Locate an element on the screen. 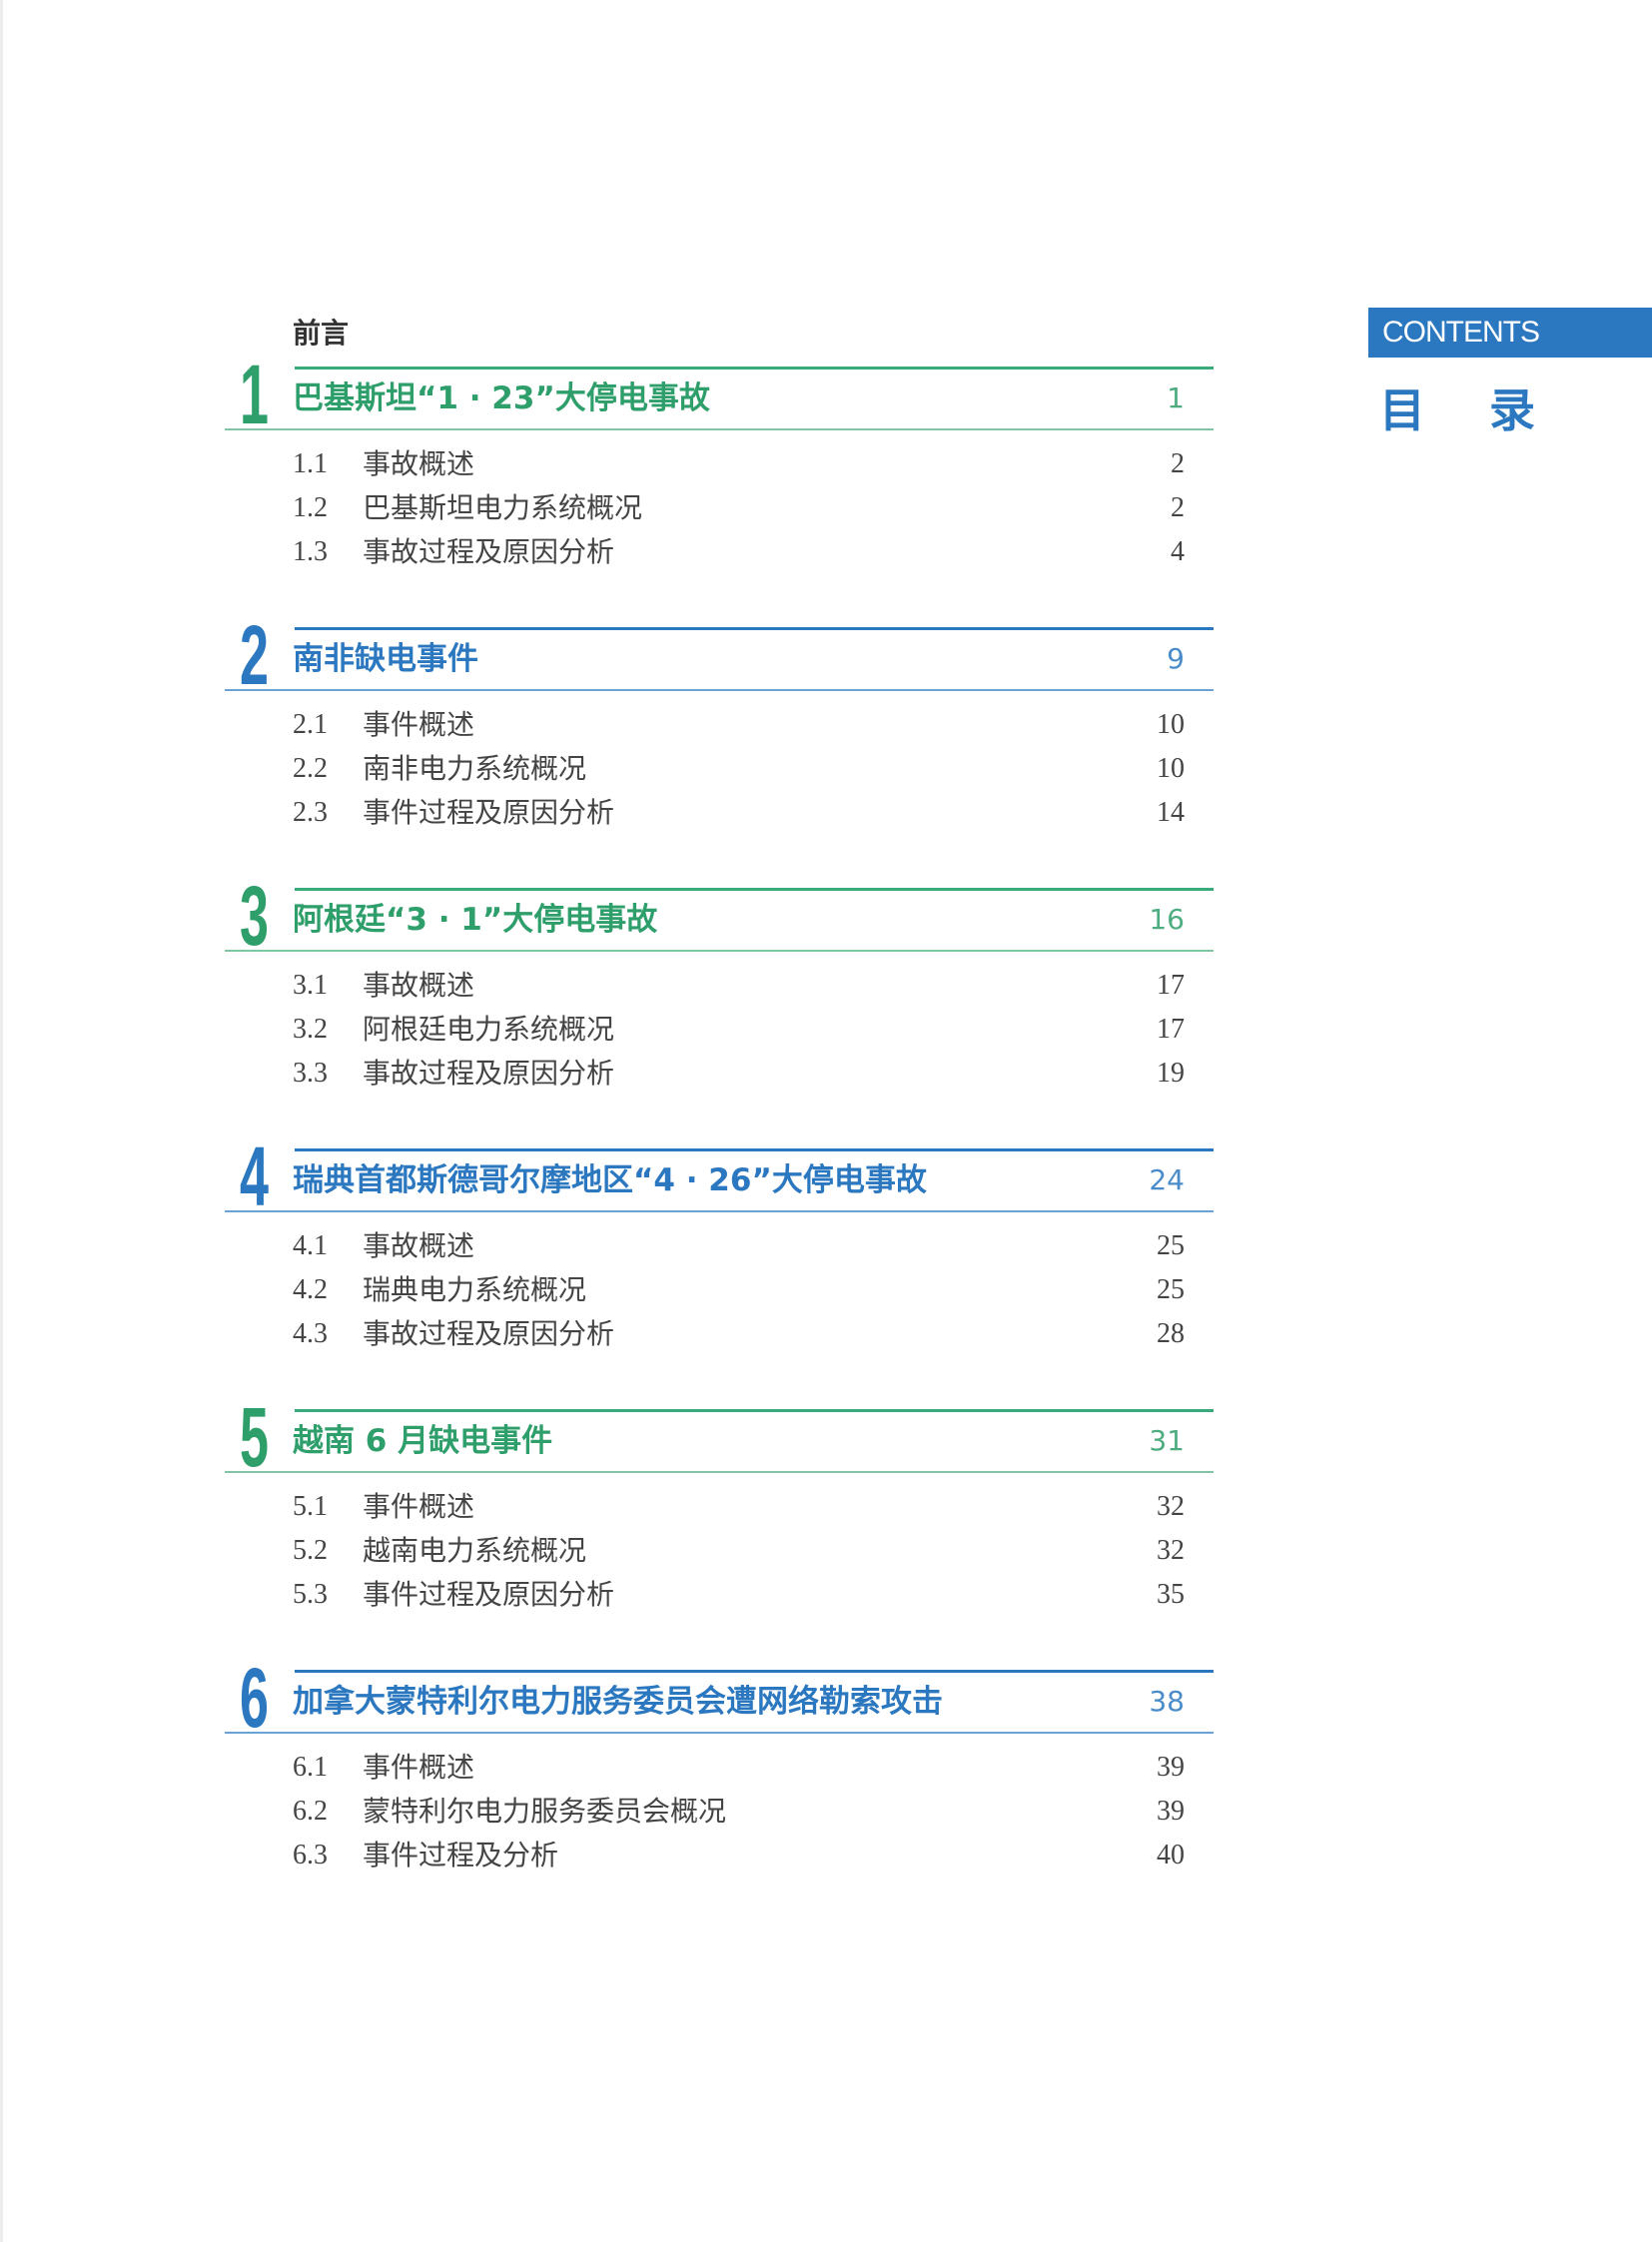 This screenshot has height=2242, width=1652. chapter-number: 1 is located at coordinates (254, 394).